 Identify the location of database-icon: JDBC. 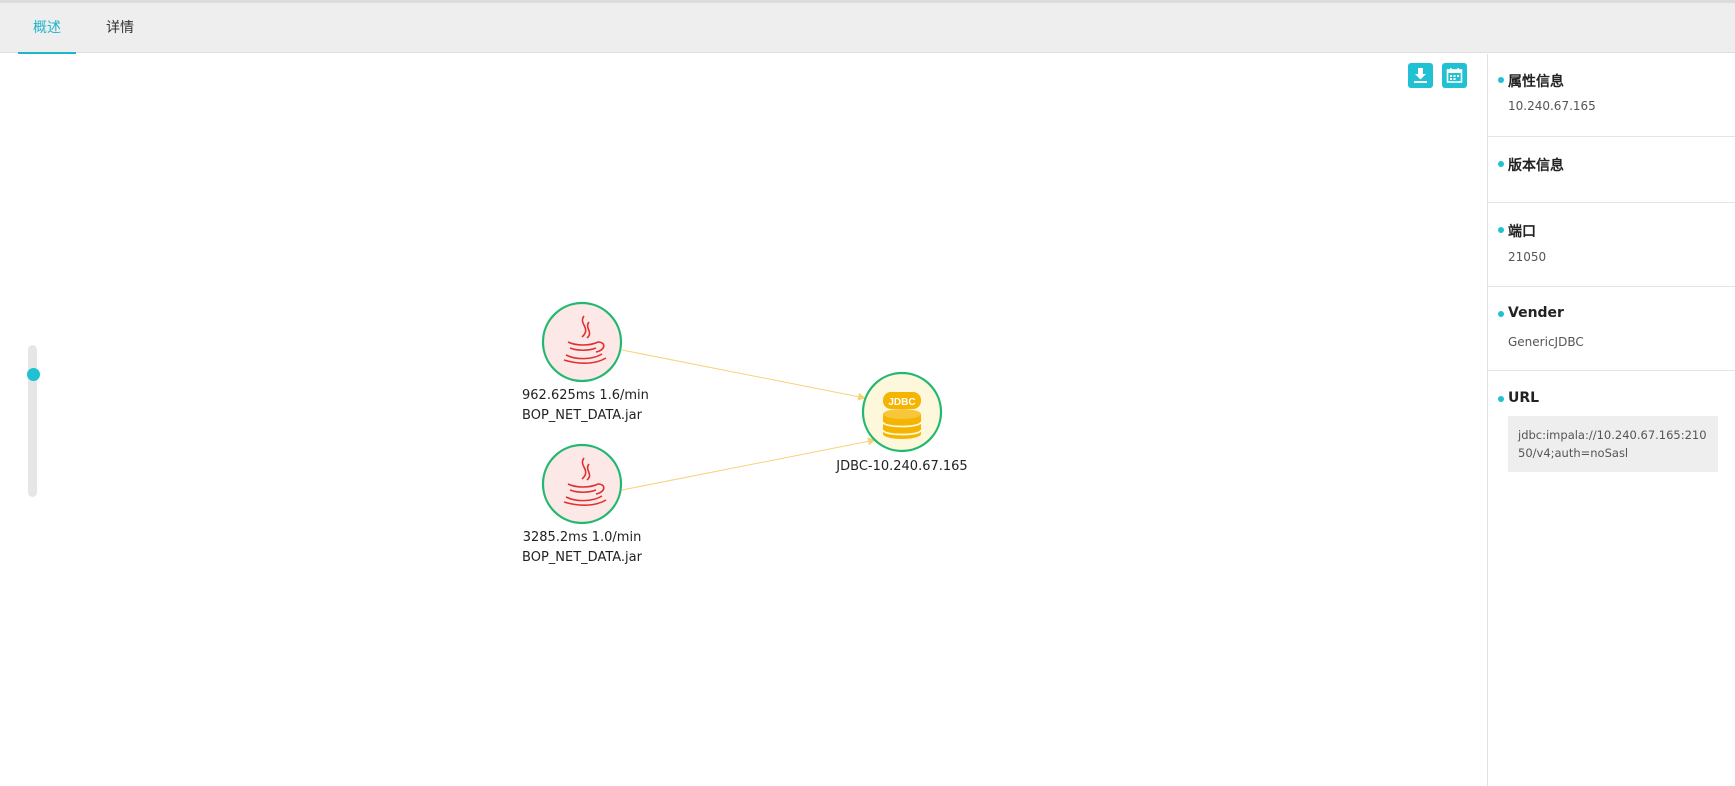
(902, 415).